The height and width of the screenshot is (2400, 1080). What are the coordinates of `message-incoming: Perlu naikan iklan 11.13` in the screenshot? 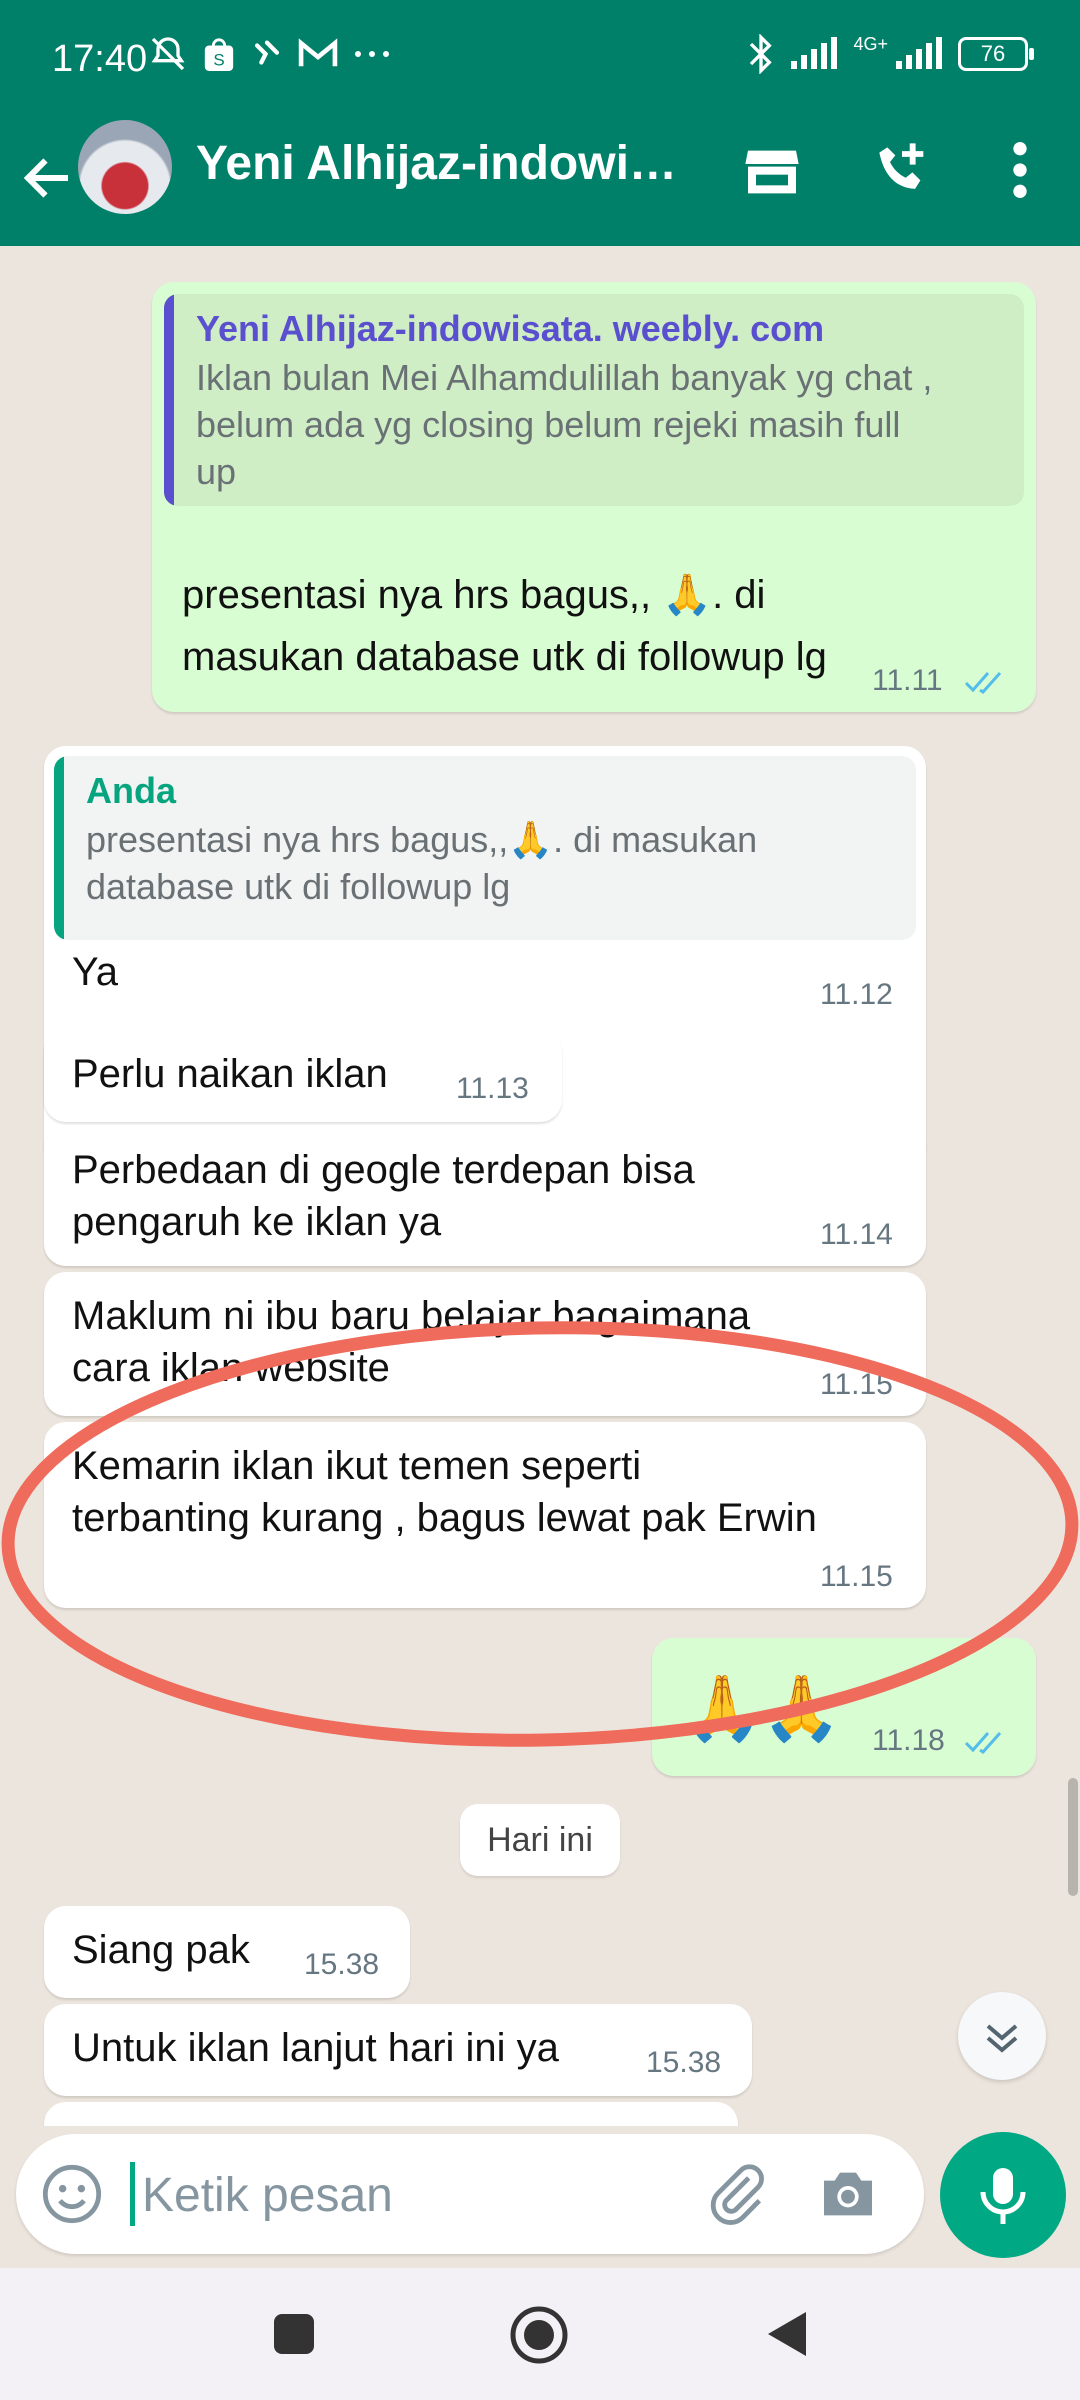 It's located at (303, 1076).